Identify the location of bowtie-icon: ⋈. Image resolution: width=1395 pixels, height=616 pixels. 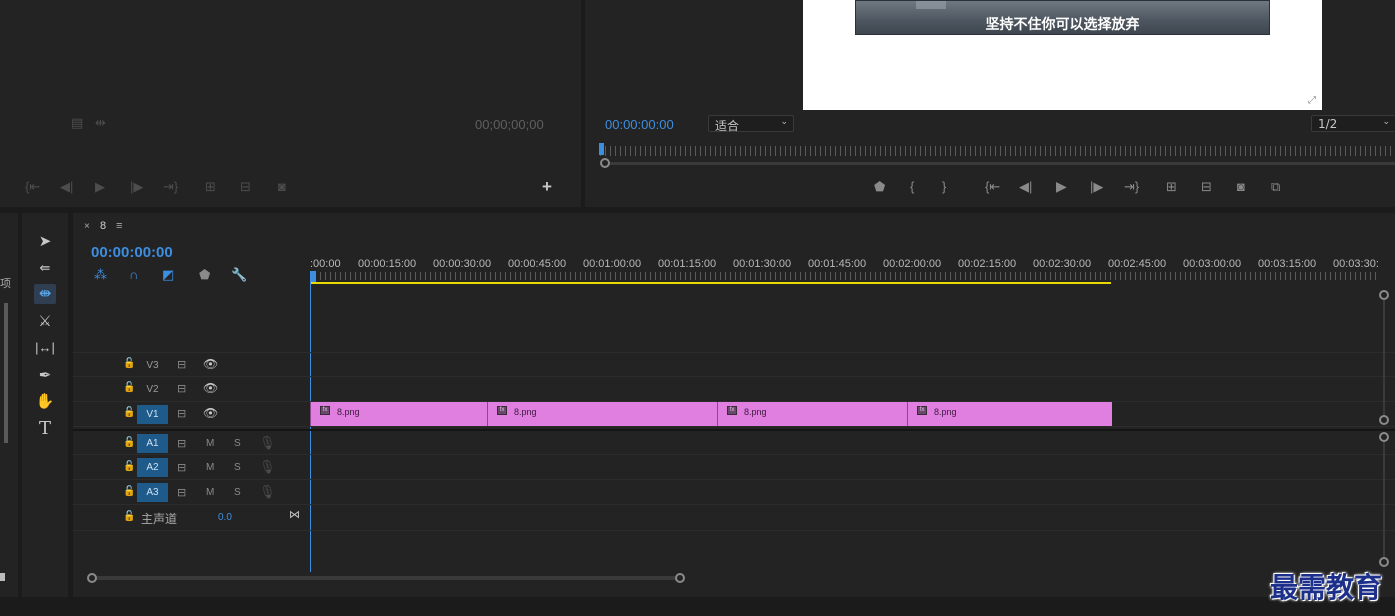
(294, 515).